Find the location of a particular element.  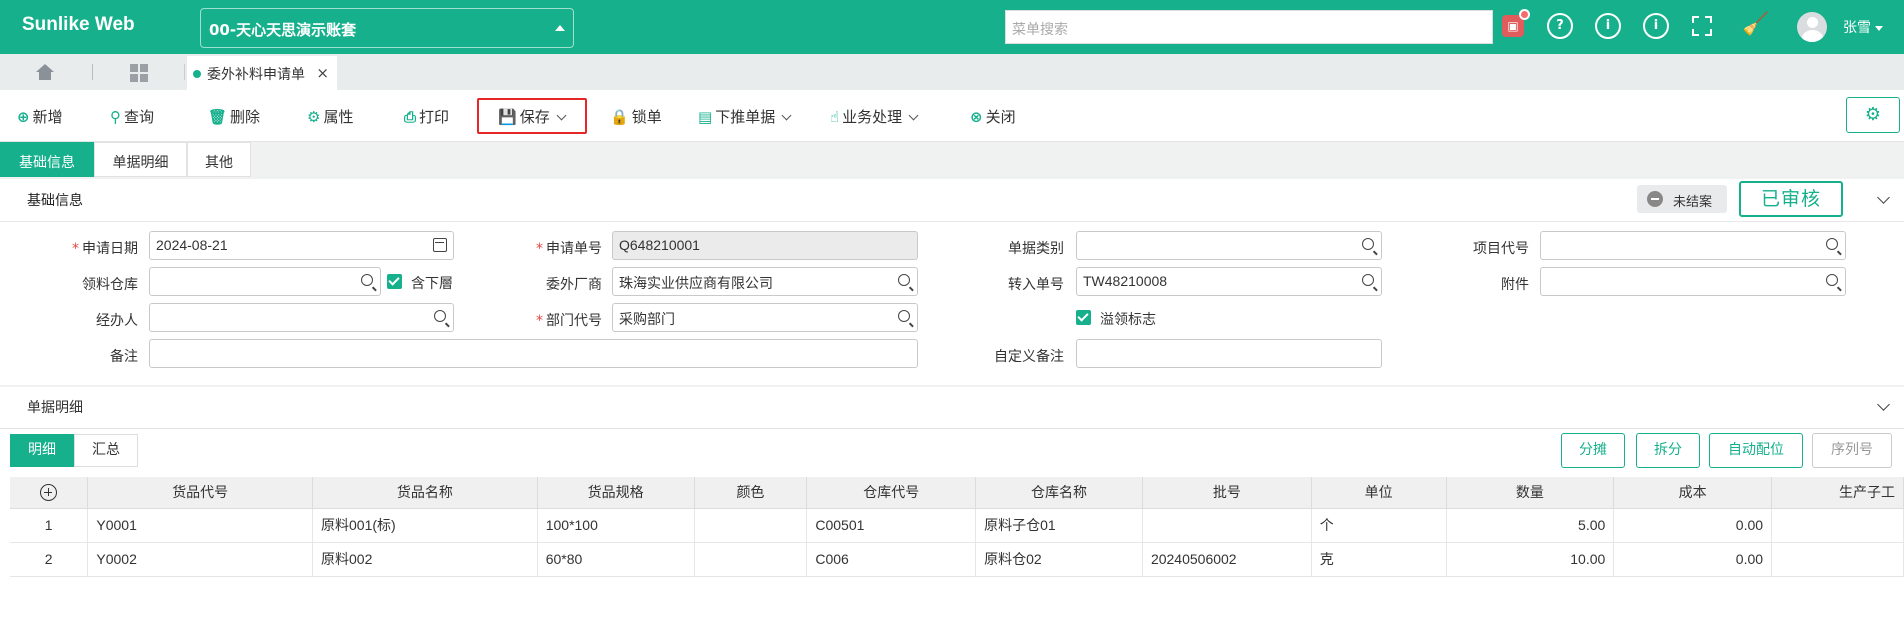

detail-title: 单据明细 is located at coordinates (55, 408).